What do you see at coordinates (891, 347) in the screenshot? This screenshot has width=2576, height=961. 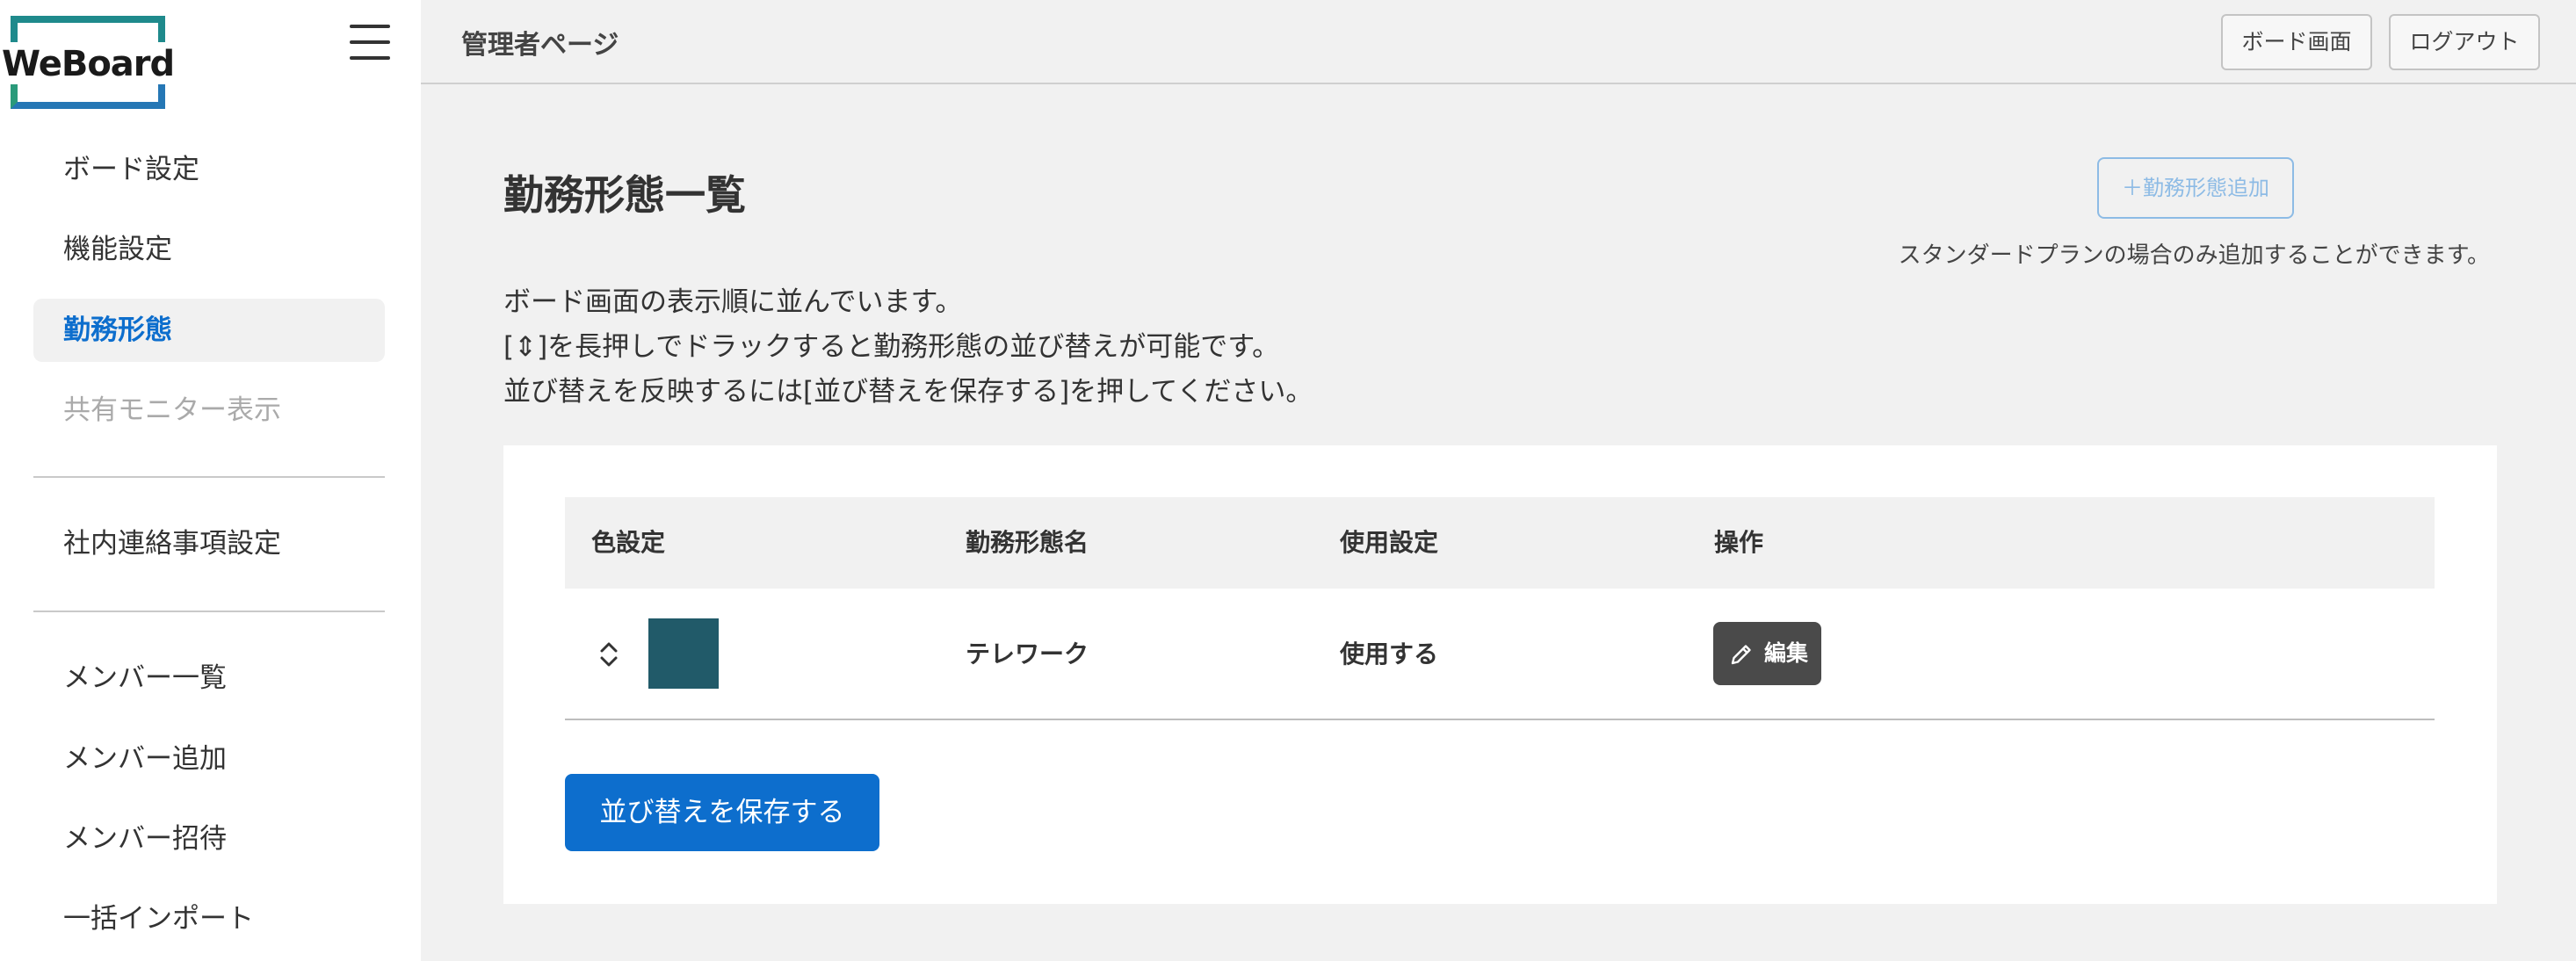 I see `description-line: [⇕]を長押しでドラックすると勤務形態の並び替えが可能です。` at bounding box center [891, 347].